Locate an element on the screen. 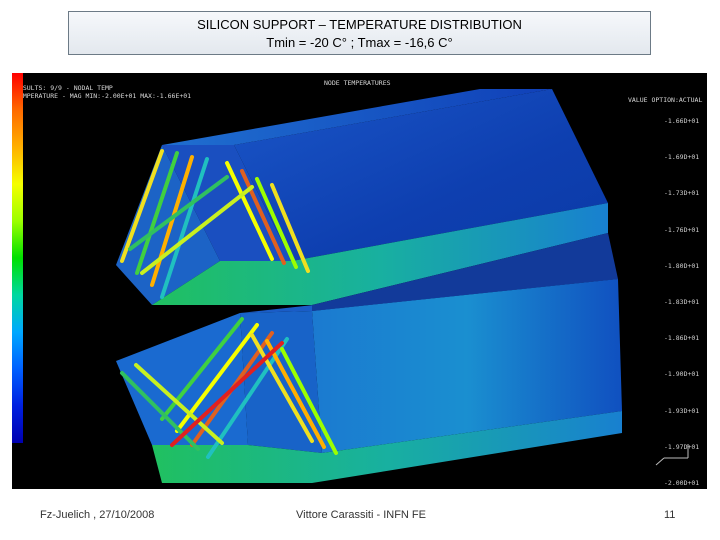  title-line-2: Tmin = -20 C° ; Tmax = -16,6 C° is located at coordinates (359, 42).